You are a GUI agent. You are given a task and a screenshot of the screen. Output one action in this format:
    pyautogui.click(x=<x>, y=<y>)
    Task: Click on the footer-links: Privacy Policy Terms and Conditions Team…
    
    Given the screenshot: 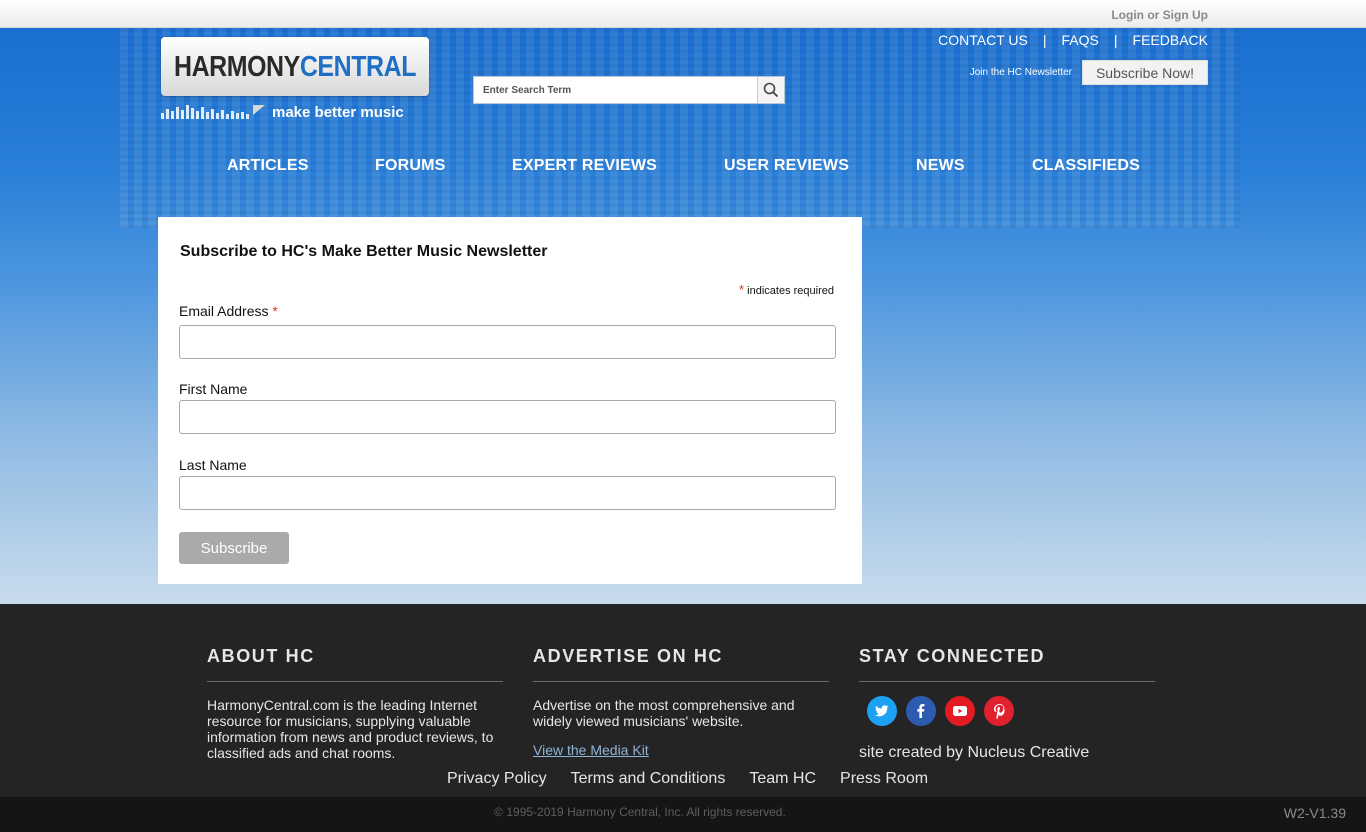 What is the action you would take?
    pyautogui.click(x=687, y=779)
    